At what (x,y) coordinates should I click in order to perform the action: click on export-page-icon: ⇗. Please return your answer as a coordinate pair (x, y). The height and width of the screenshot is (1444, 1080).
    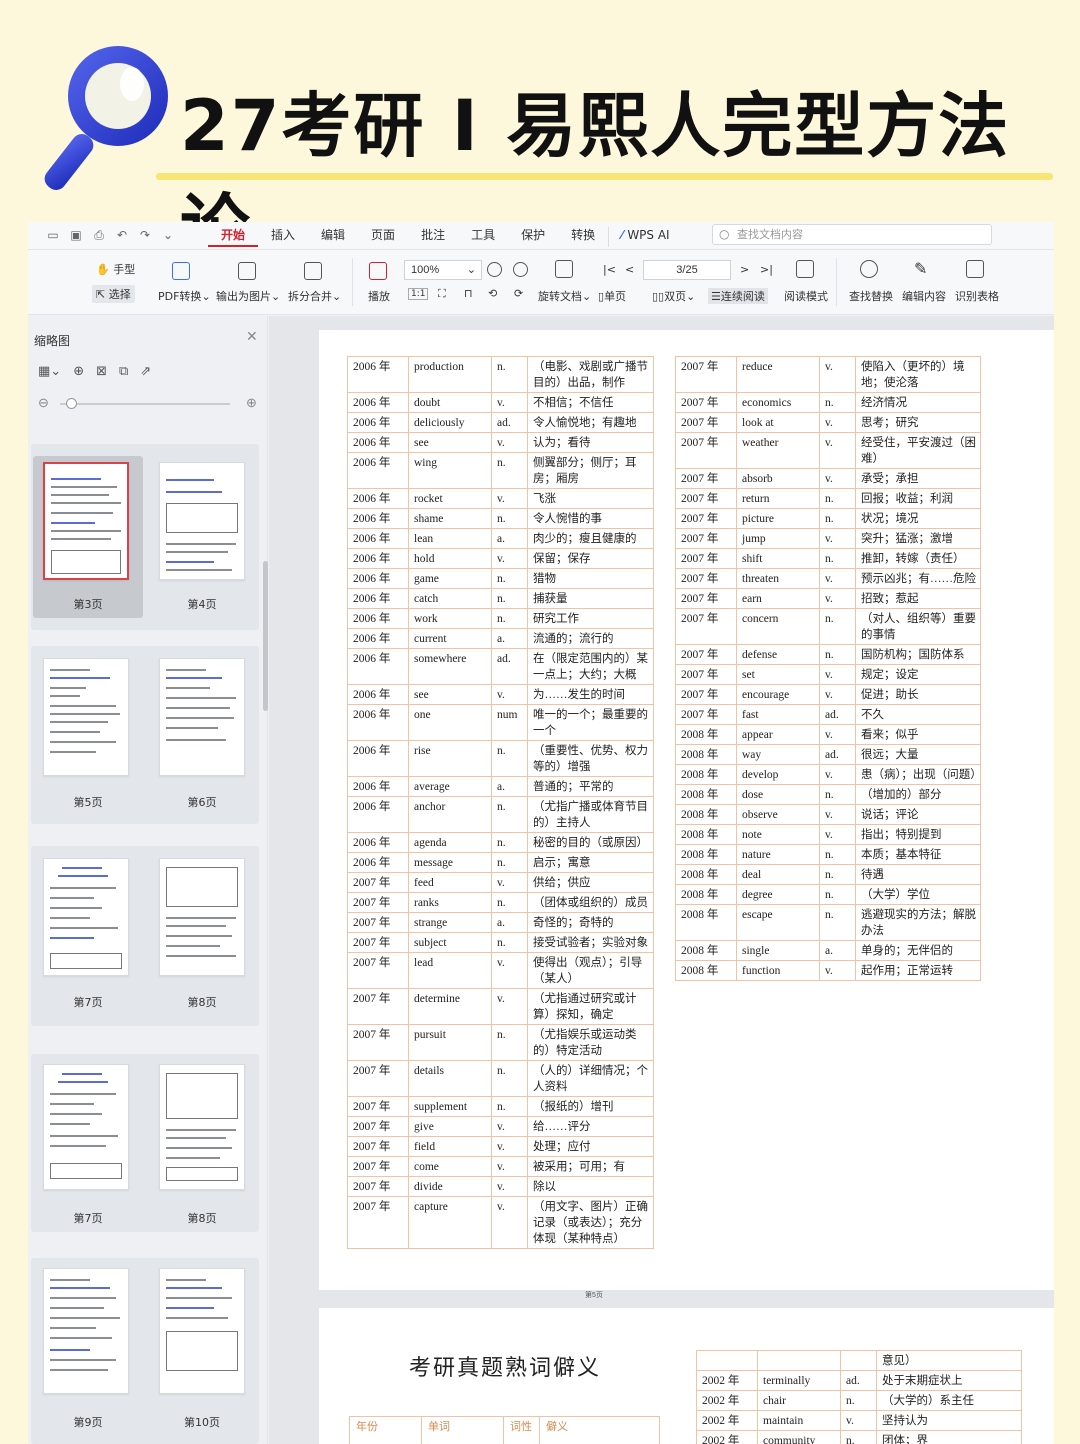
    Looking at the image, I should click on (145, 371).